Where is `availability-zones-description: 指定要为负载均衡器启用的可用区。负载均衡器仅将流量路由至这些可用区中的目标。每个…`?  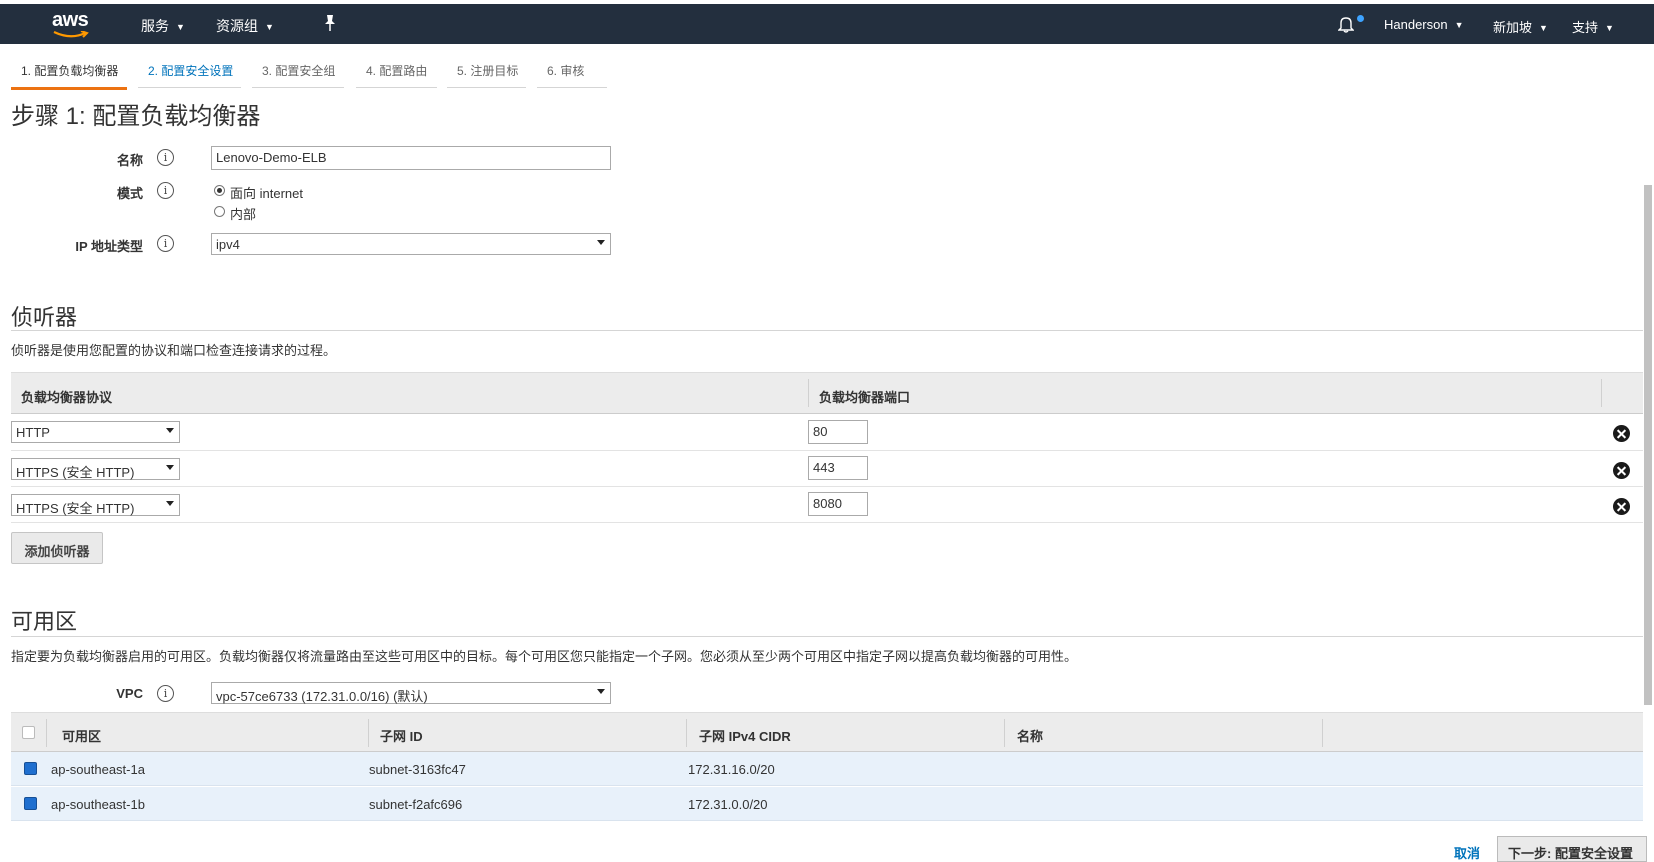
availability-zones-description: 指定要为负载均衡器启用的可用区。负载均衡器仅将流量路由至这些可用区中的目标。每个… is located at coordinates (544, 656).